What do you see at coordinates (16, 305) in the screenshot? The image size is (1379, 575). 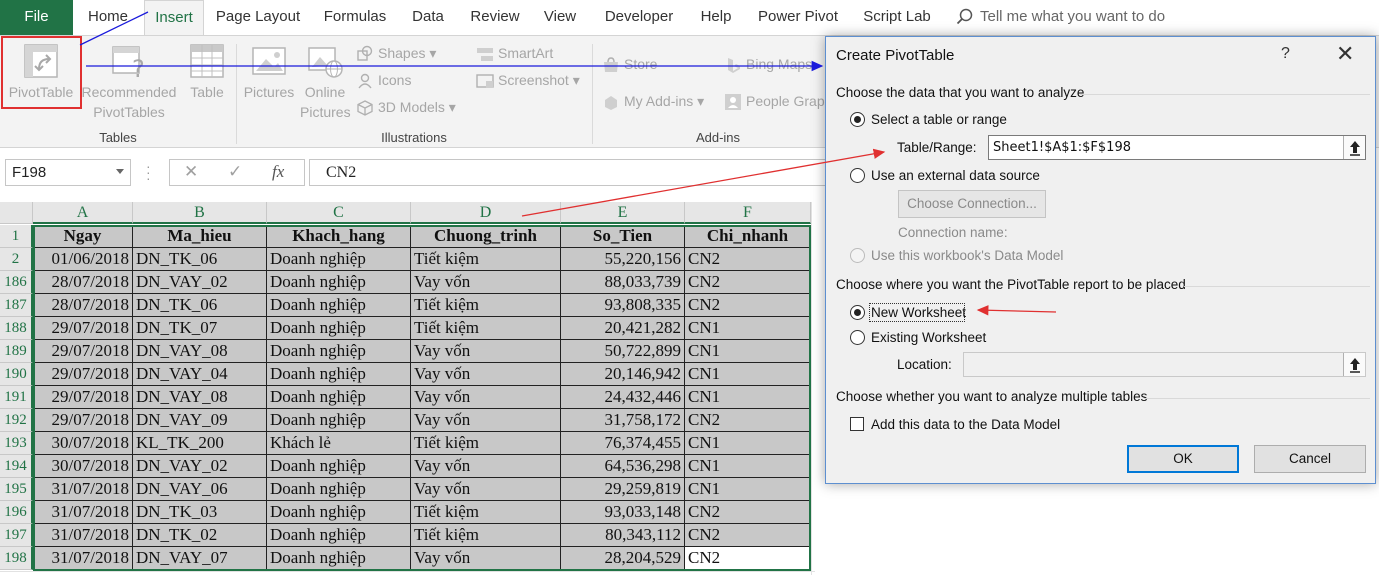 I see `row-header: 187` at bounding box center [16, 305].